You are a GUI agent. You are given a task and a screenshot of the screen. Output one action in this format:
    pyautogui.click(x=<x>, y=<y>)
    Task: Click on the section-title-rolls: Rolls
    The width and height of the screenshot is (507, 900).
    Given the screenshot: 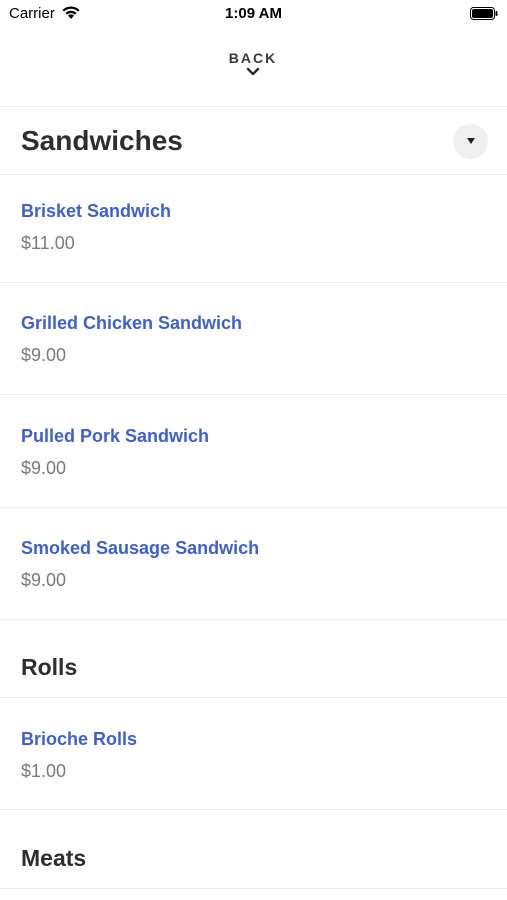 What is the action you would take?
    pyautogui.click(x=49, y=667)
    